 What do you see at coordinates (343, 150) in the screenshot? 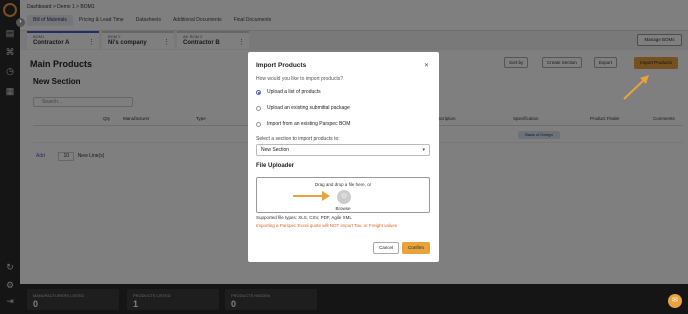
I see `section-select: New Section ▾` at bounding box center [343, 150].